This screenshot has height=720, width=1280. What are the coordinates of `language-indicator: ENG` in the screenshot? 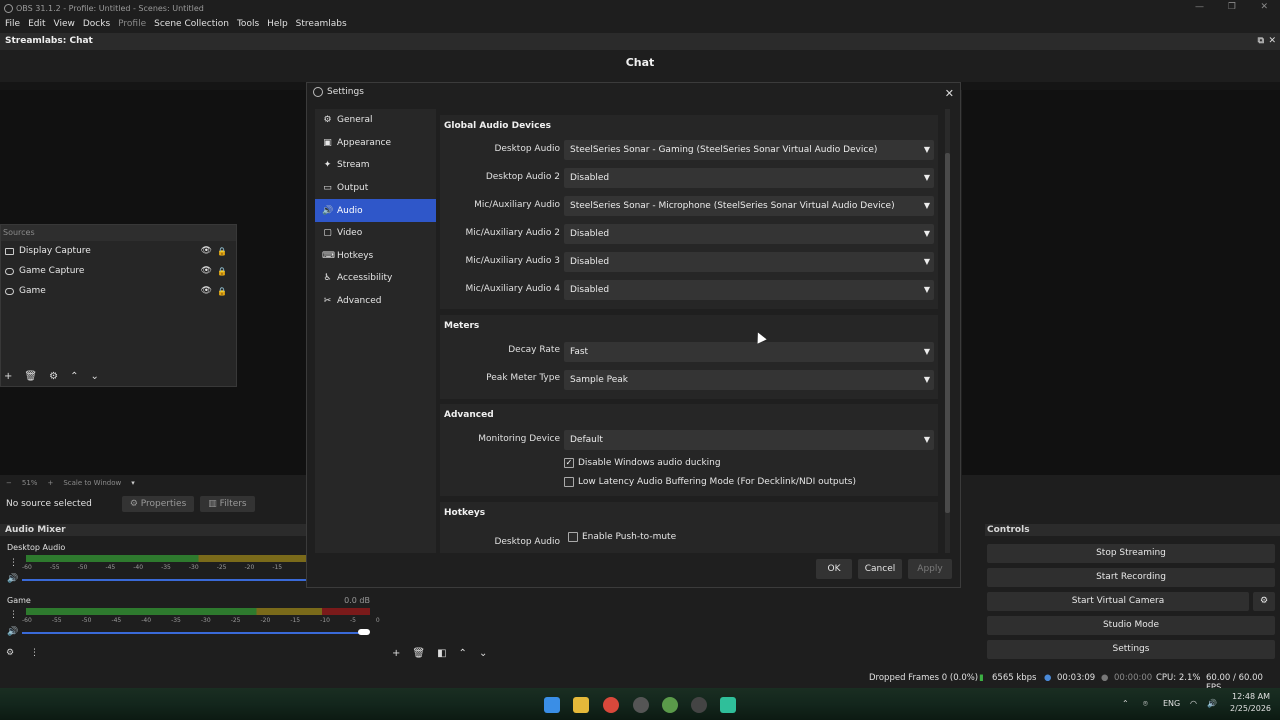 It's located at (1171, 703).